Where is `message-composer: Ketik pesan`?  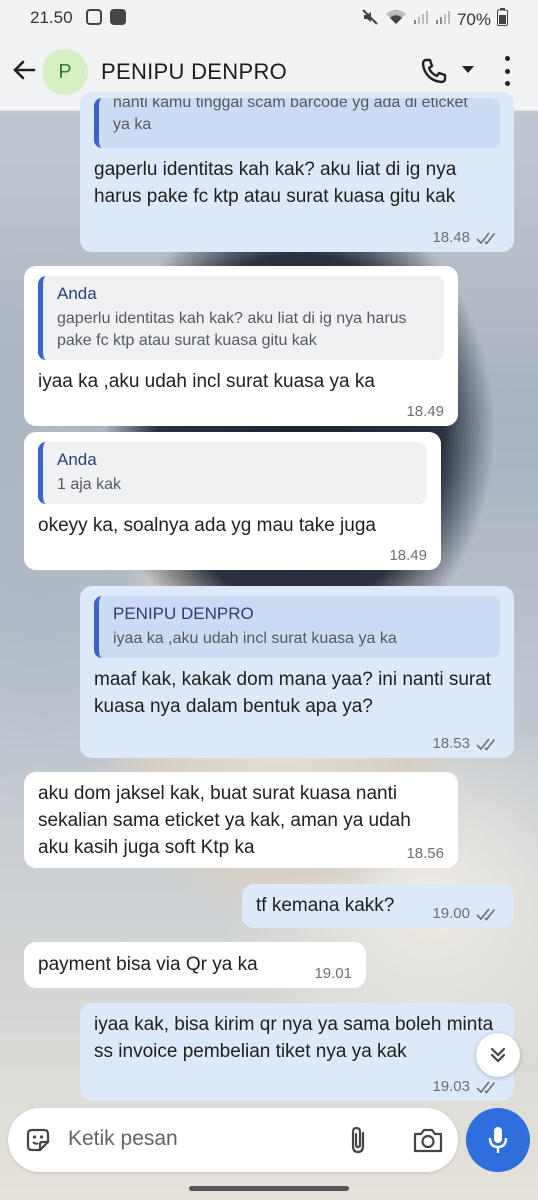 message-composer: Ketik pesan is located at coordinates (233, 1140).